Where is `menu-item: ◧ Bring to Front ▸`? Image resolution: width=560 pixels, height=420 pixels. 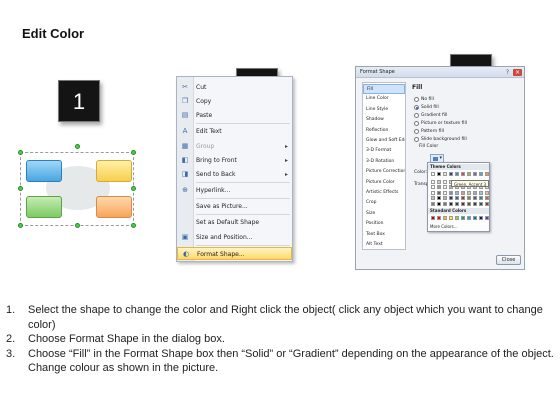
menu-item: ◧ Bring to Front ▸ is located at coordinates (234, 160).